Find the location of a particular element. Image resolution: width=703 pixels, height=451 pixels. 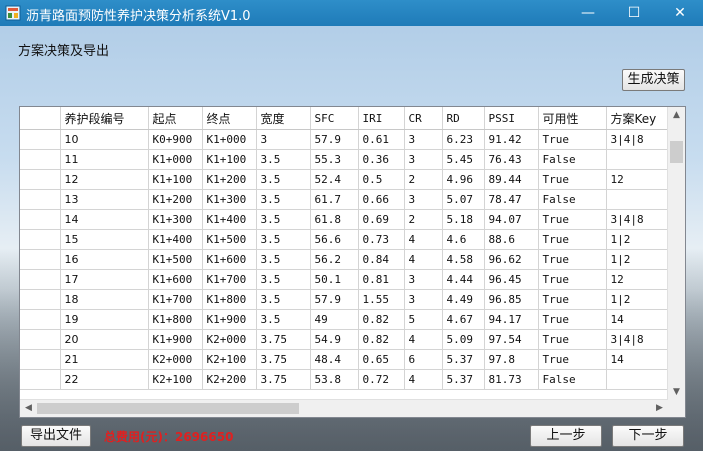

table-cell: 96.62 is located at coordinates (511, 259).